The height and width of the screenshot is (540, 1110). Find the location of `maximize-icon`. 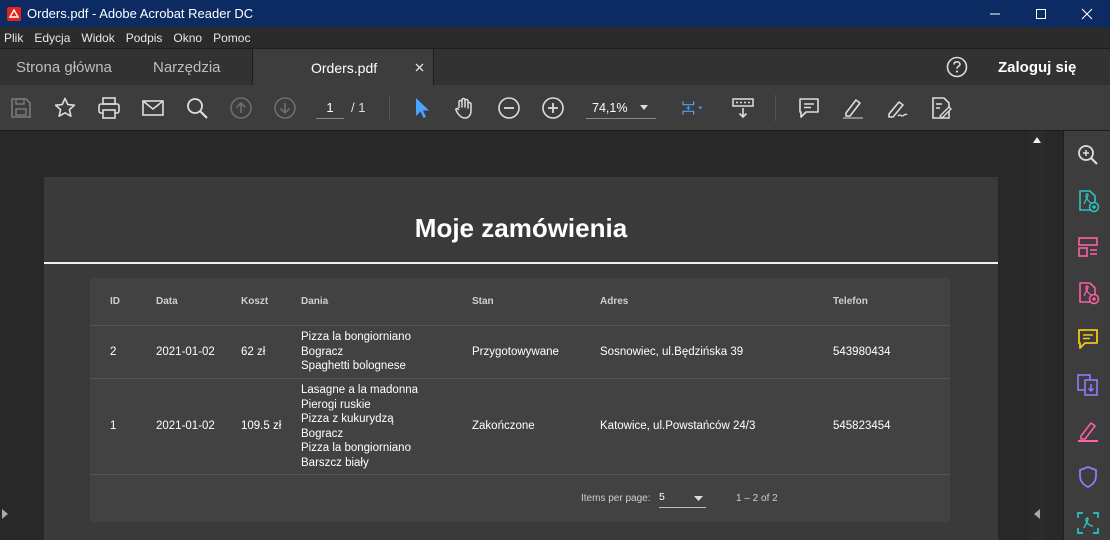

maximize-icon is located at coordinates (1041, 13).